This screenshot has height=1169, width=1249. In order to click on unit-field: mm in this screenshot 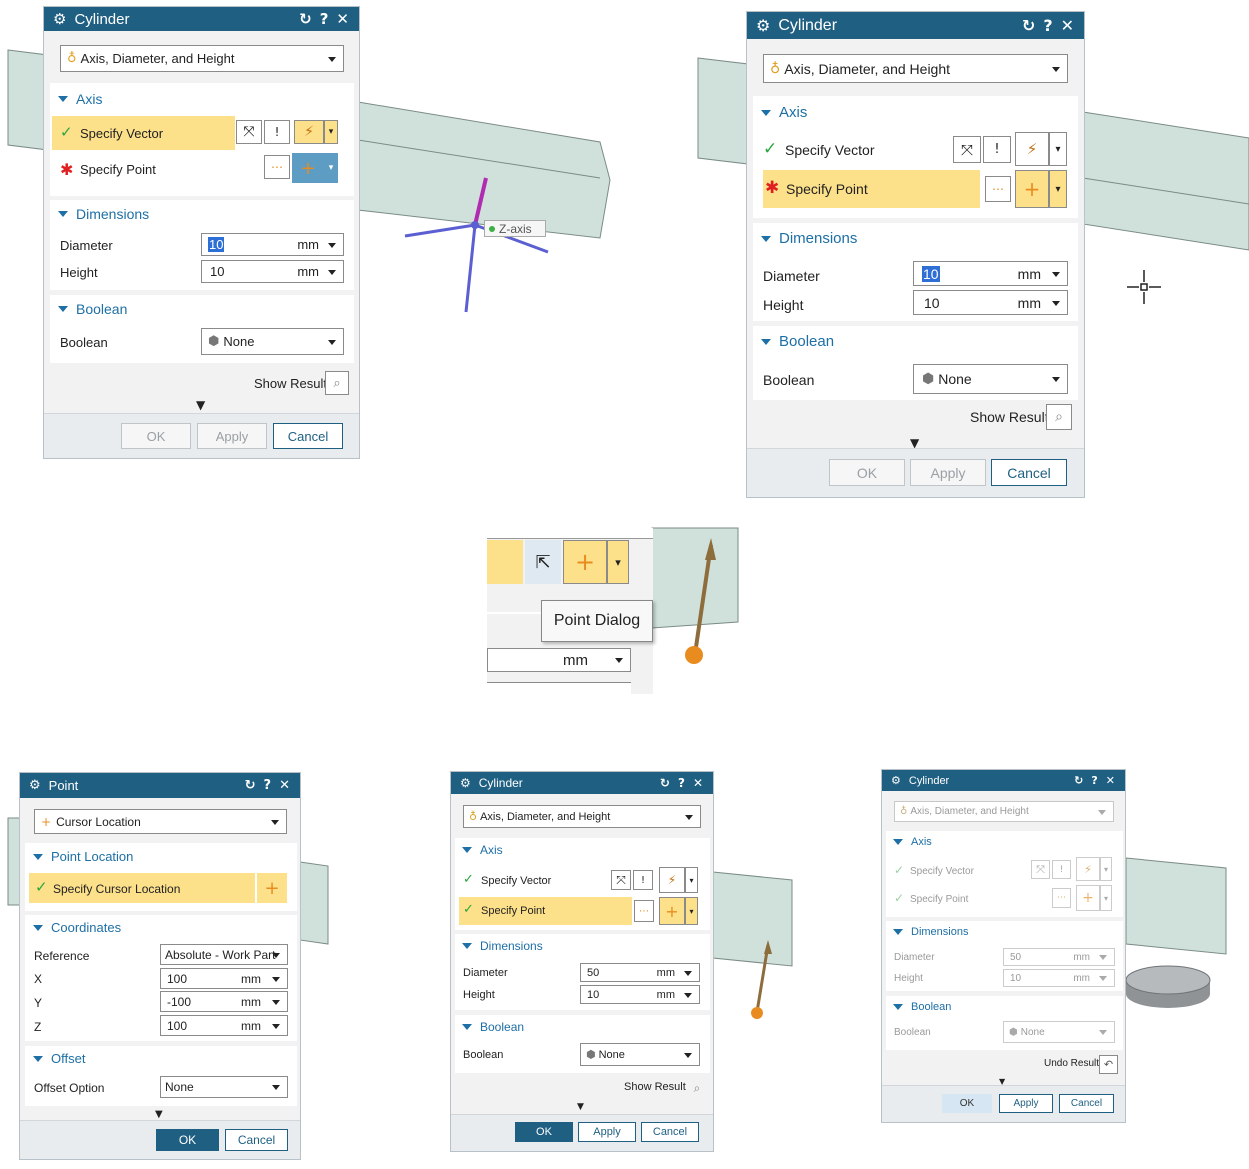, I will do `click(559, 660)`.